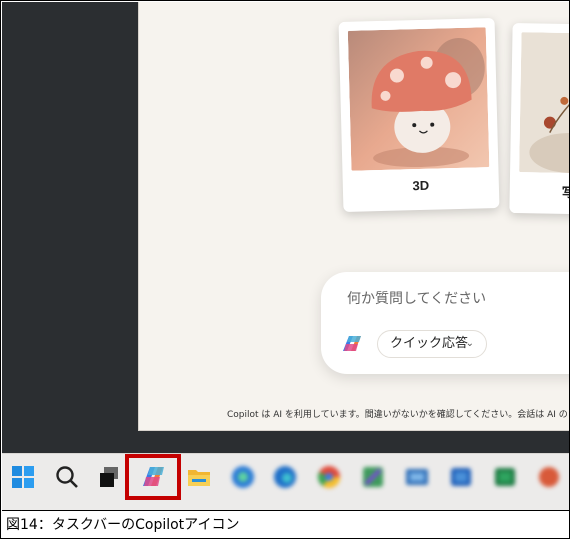 The width and height of the screenshot is (572, 541). I want to click on mushroom-image, so click(418, 99).